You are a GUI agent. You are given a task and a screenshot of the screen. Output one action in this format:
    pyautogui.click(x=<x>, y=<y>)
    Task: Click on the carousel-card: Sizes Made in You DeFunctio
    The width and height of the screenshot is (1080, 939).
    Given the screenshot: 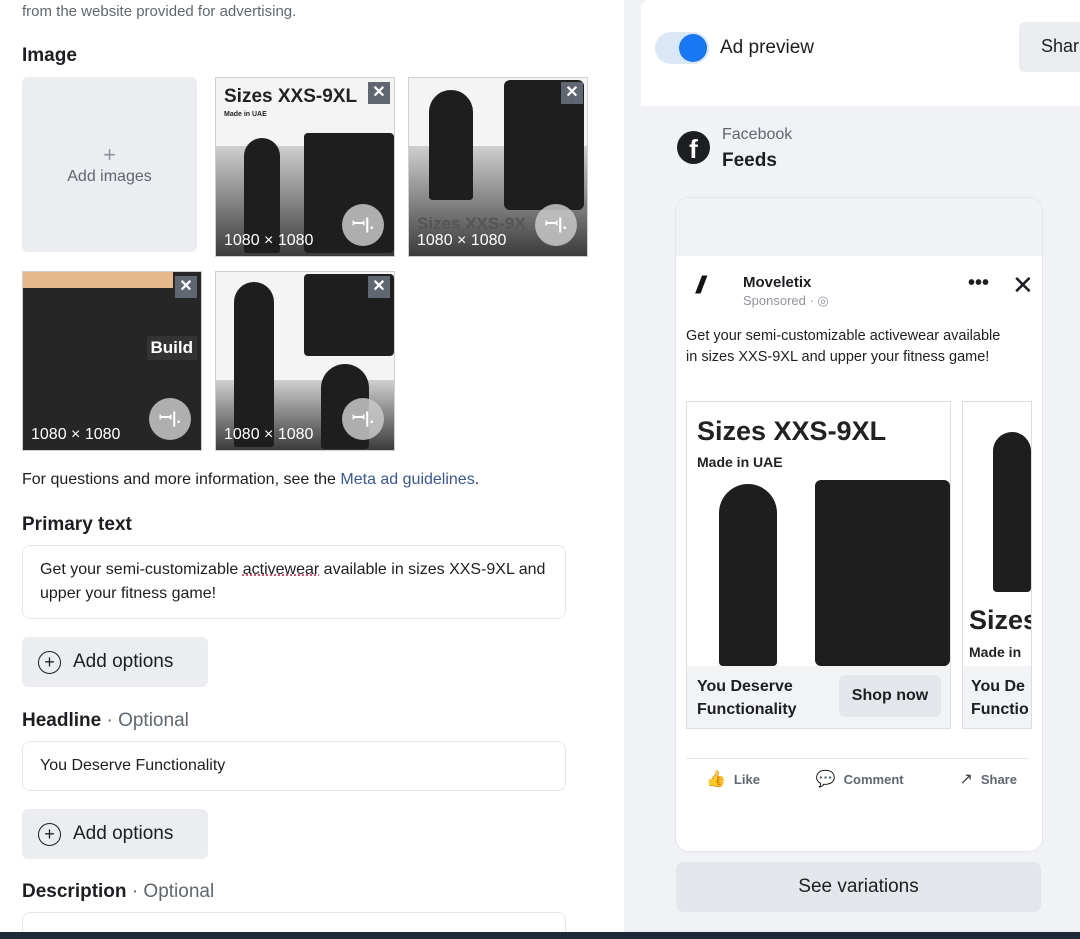 What is the action you would take?
    pyautogui.click(x=997, y=565)
    